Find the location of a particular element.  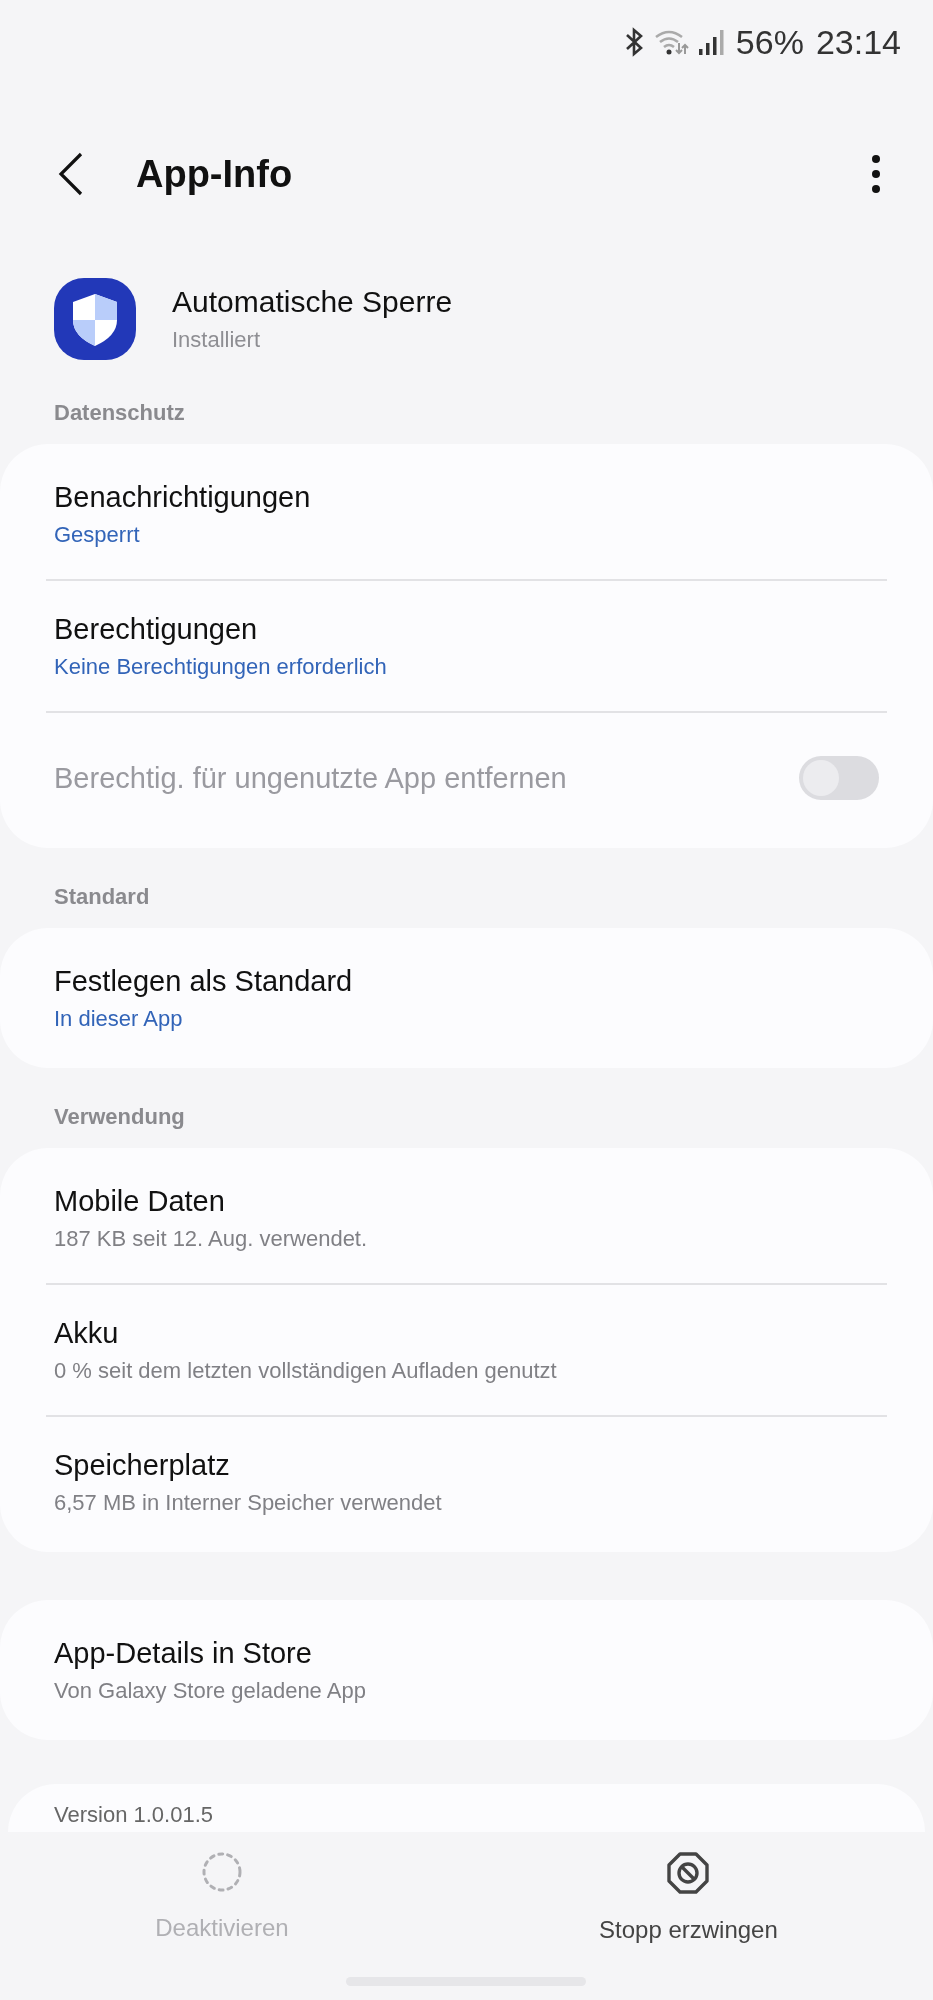

section-heading: Standard is located at coordinates (102, 897).